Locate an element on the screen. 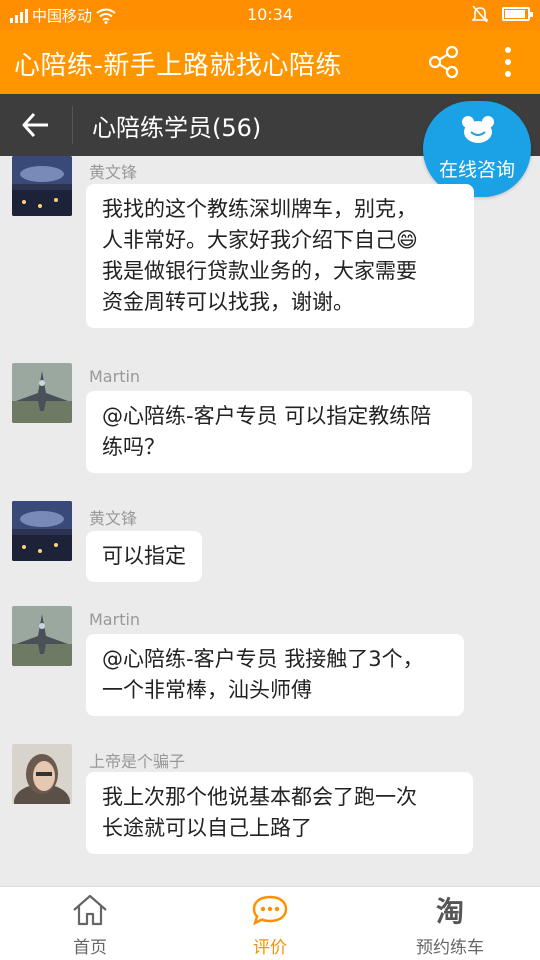 The width and height of the screenshot is (540, 960). woman-portrait-avatar is located at coordinates (42, 774).